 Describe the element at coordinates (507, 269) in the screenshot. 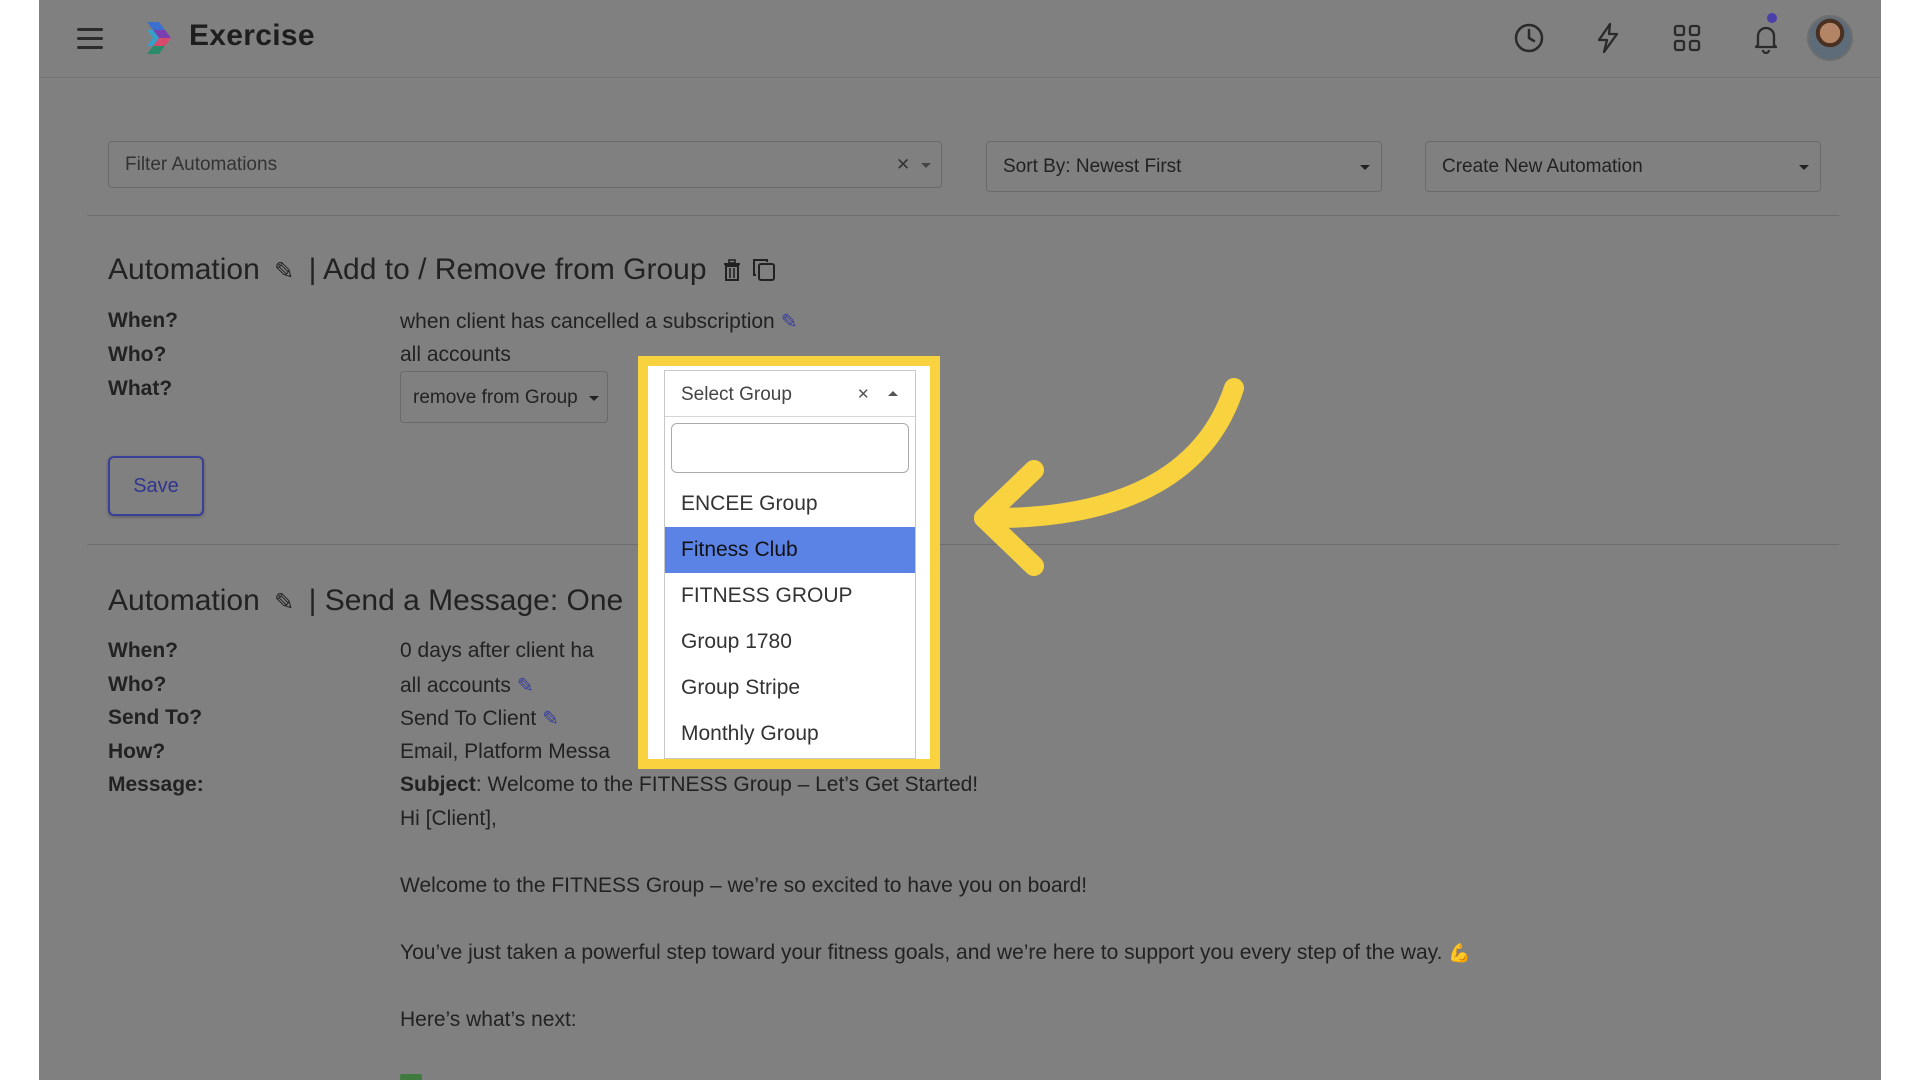

I see `automation-title-action: | Add to / Remove from Group` at that location.